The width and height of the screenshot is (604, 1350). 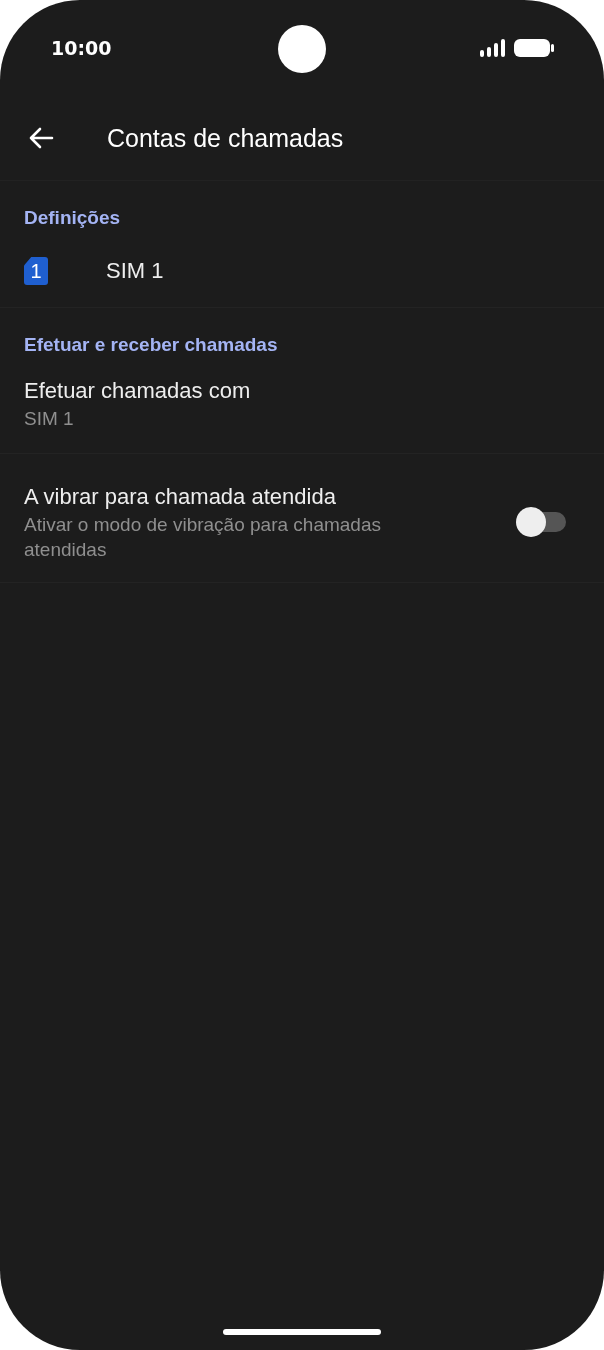 I want to click on signal-icon, so click(x=493, y=48).